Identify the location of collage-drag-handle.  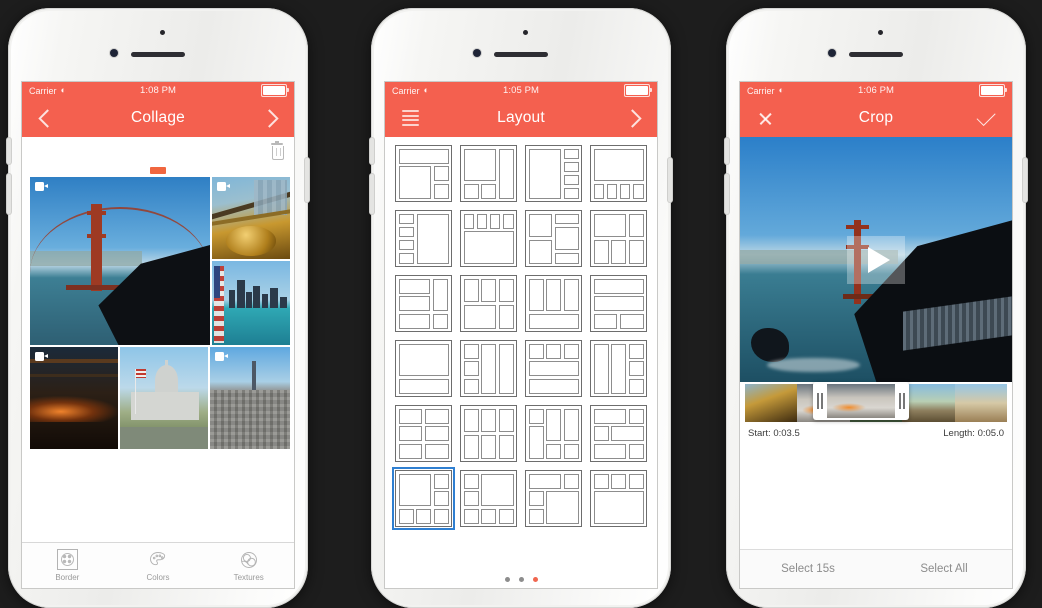
(158, 170).